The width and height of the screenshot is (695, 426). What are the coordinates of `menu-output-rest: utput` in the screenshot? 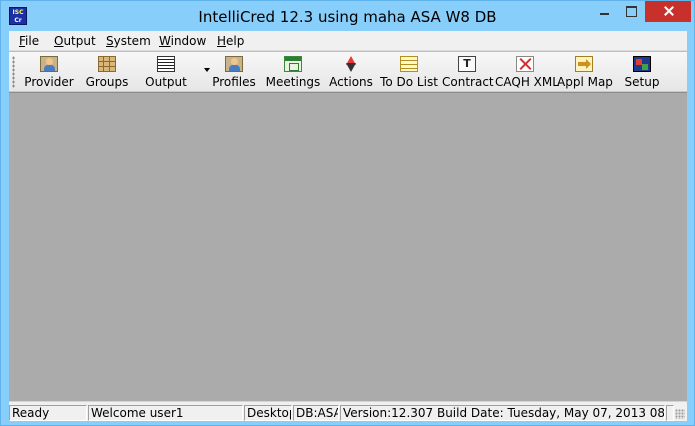 It's located at (79, 41).